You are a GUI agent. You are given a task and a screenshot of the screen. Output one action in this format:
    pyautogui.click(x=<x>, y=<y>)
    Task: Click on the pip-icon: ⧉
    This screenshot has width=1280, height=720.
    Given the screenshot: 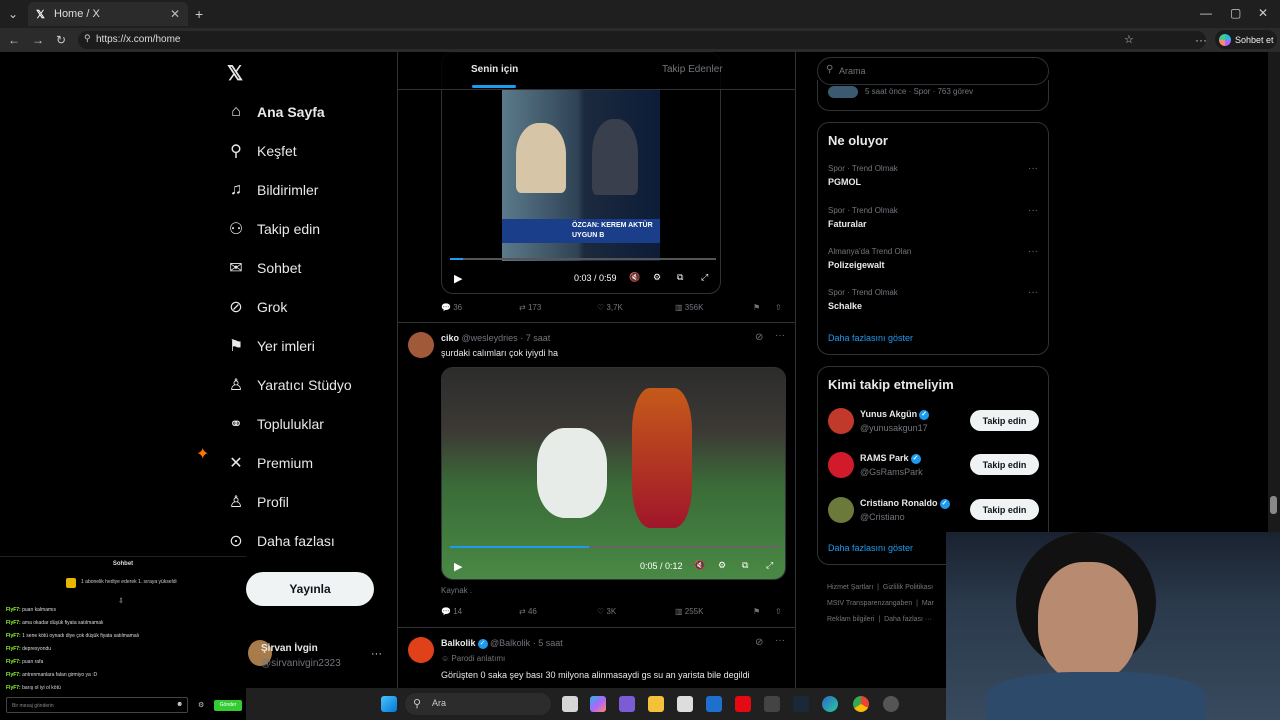 What is the action you would take?
    pyautogui.click(x=680, y=277)
    